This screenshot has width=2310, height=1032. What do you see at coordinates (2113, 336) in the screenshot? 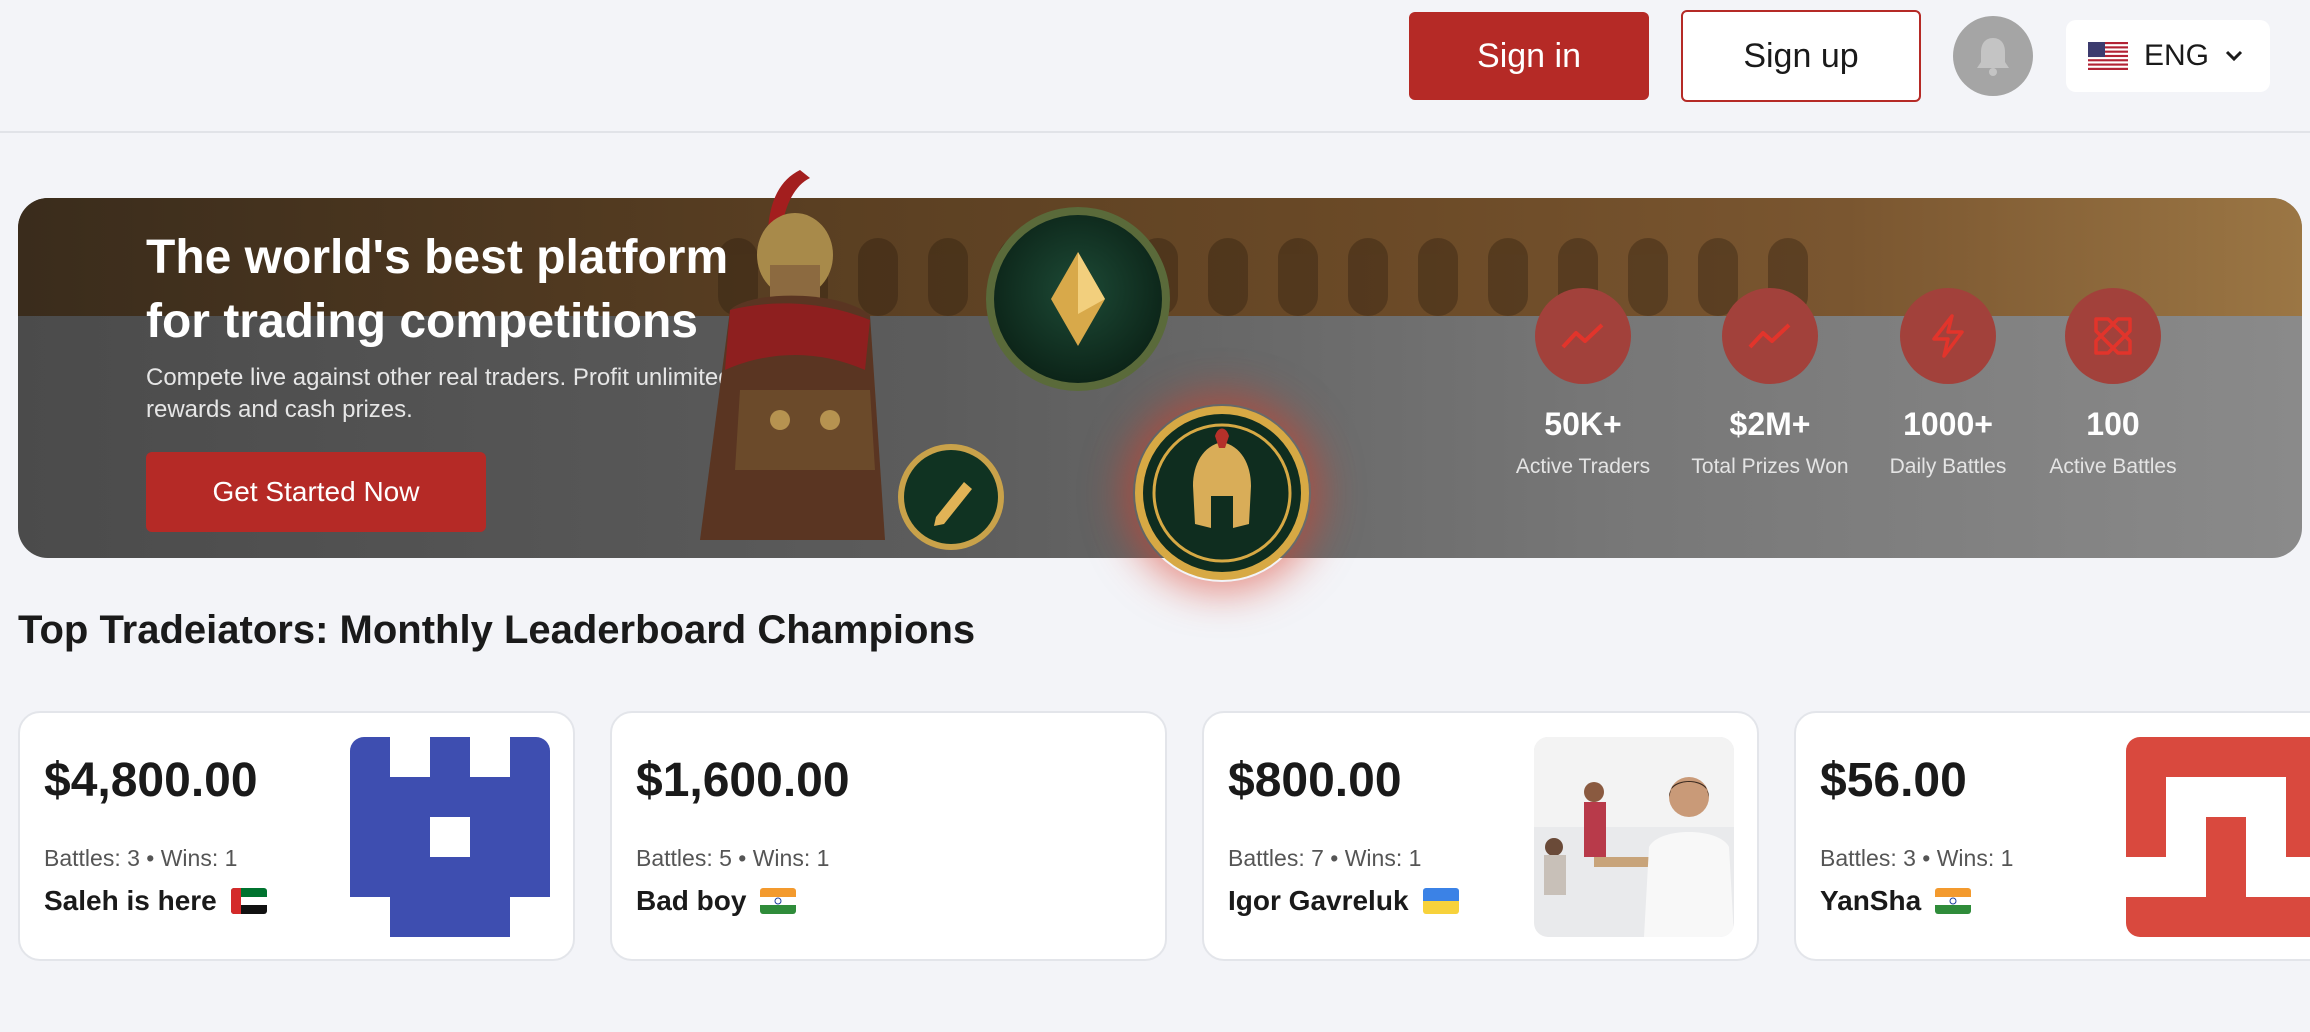
I see `swords-icon` at bounding box center [2113, 336].